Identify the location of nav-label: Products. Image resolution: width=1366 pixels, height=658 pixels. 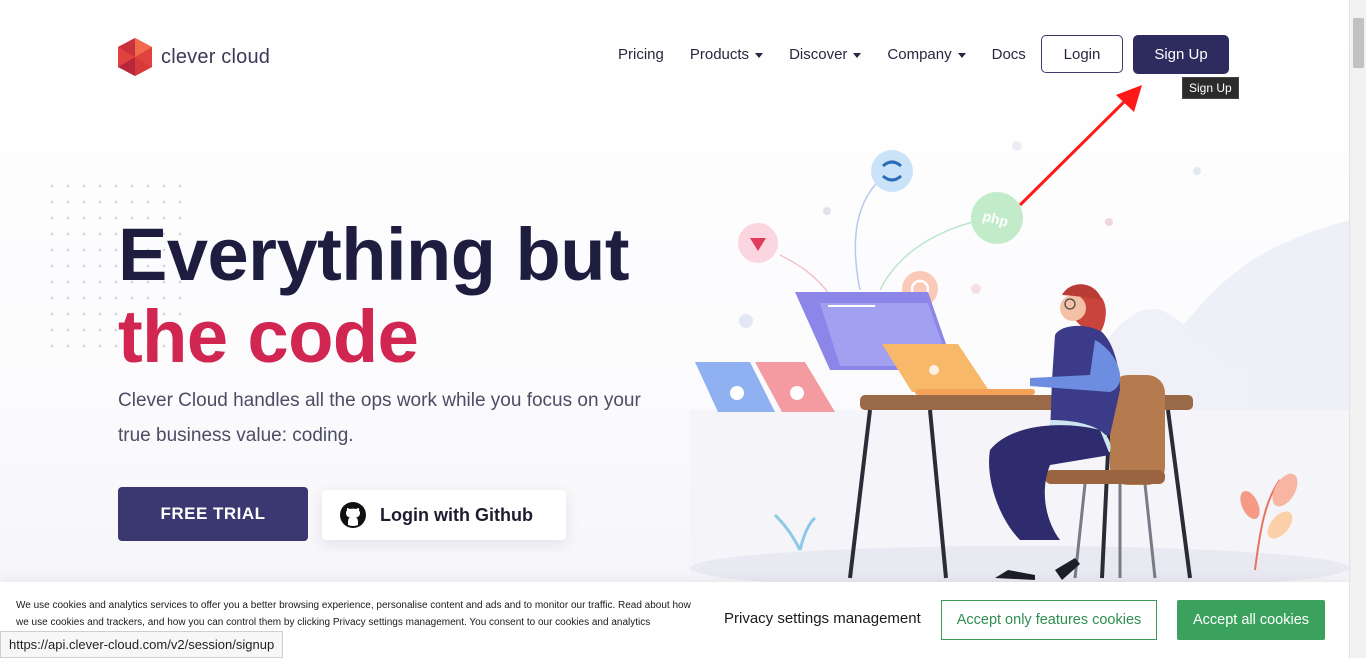
(719, 54).